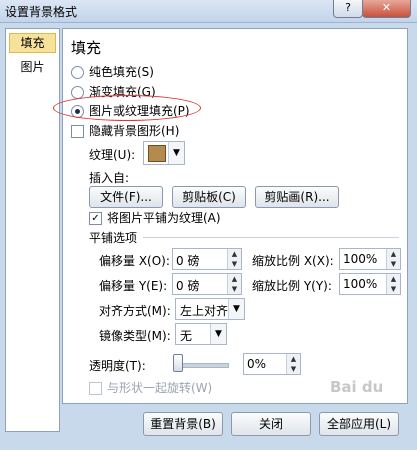 This screenshot has height=450, width=417. Describe the element at coordinates (257, 364) in the screenshot. I see `transparency-value: 0%` at that location.